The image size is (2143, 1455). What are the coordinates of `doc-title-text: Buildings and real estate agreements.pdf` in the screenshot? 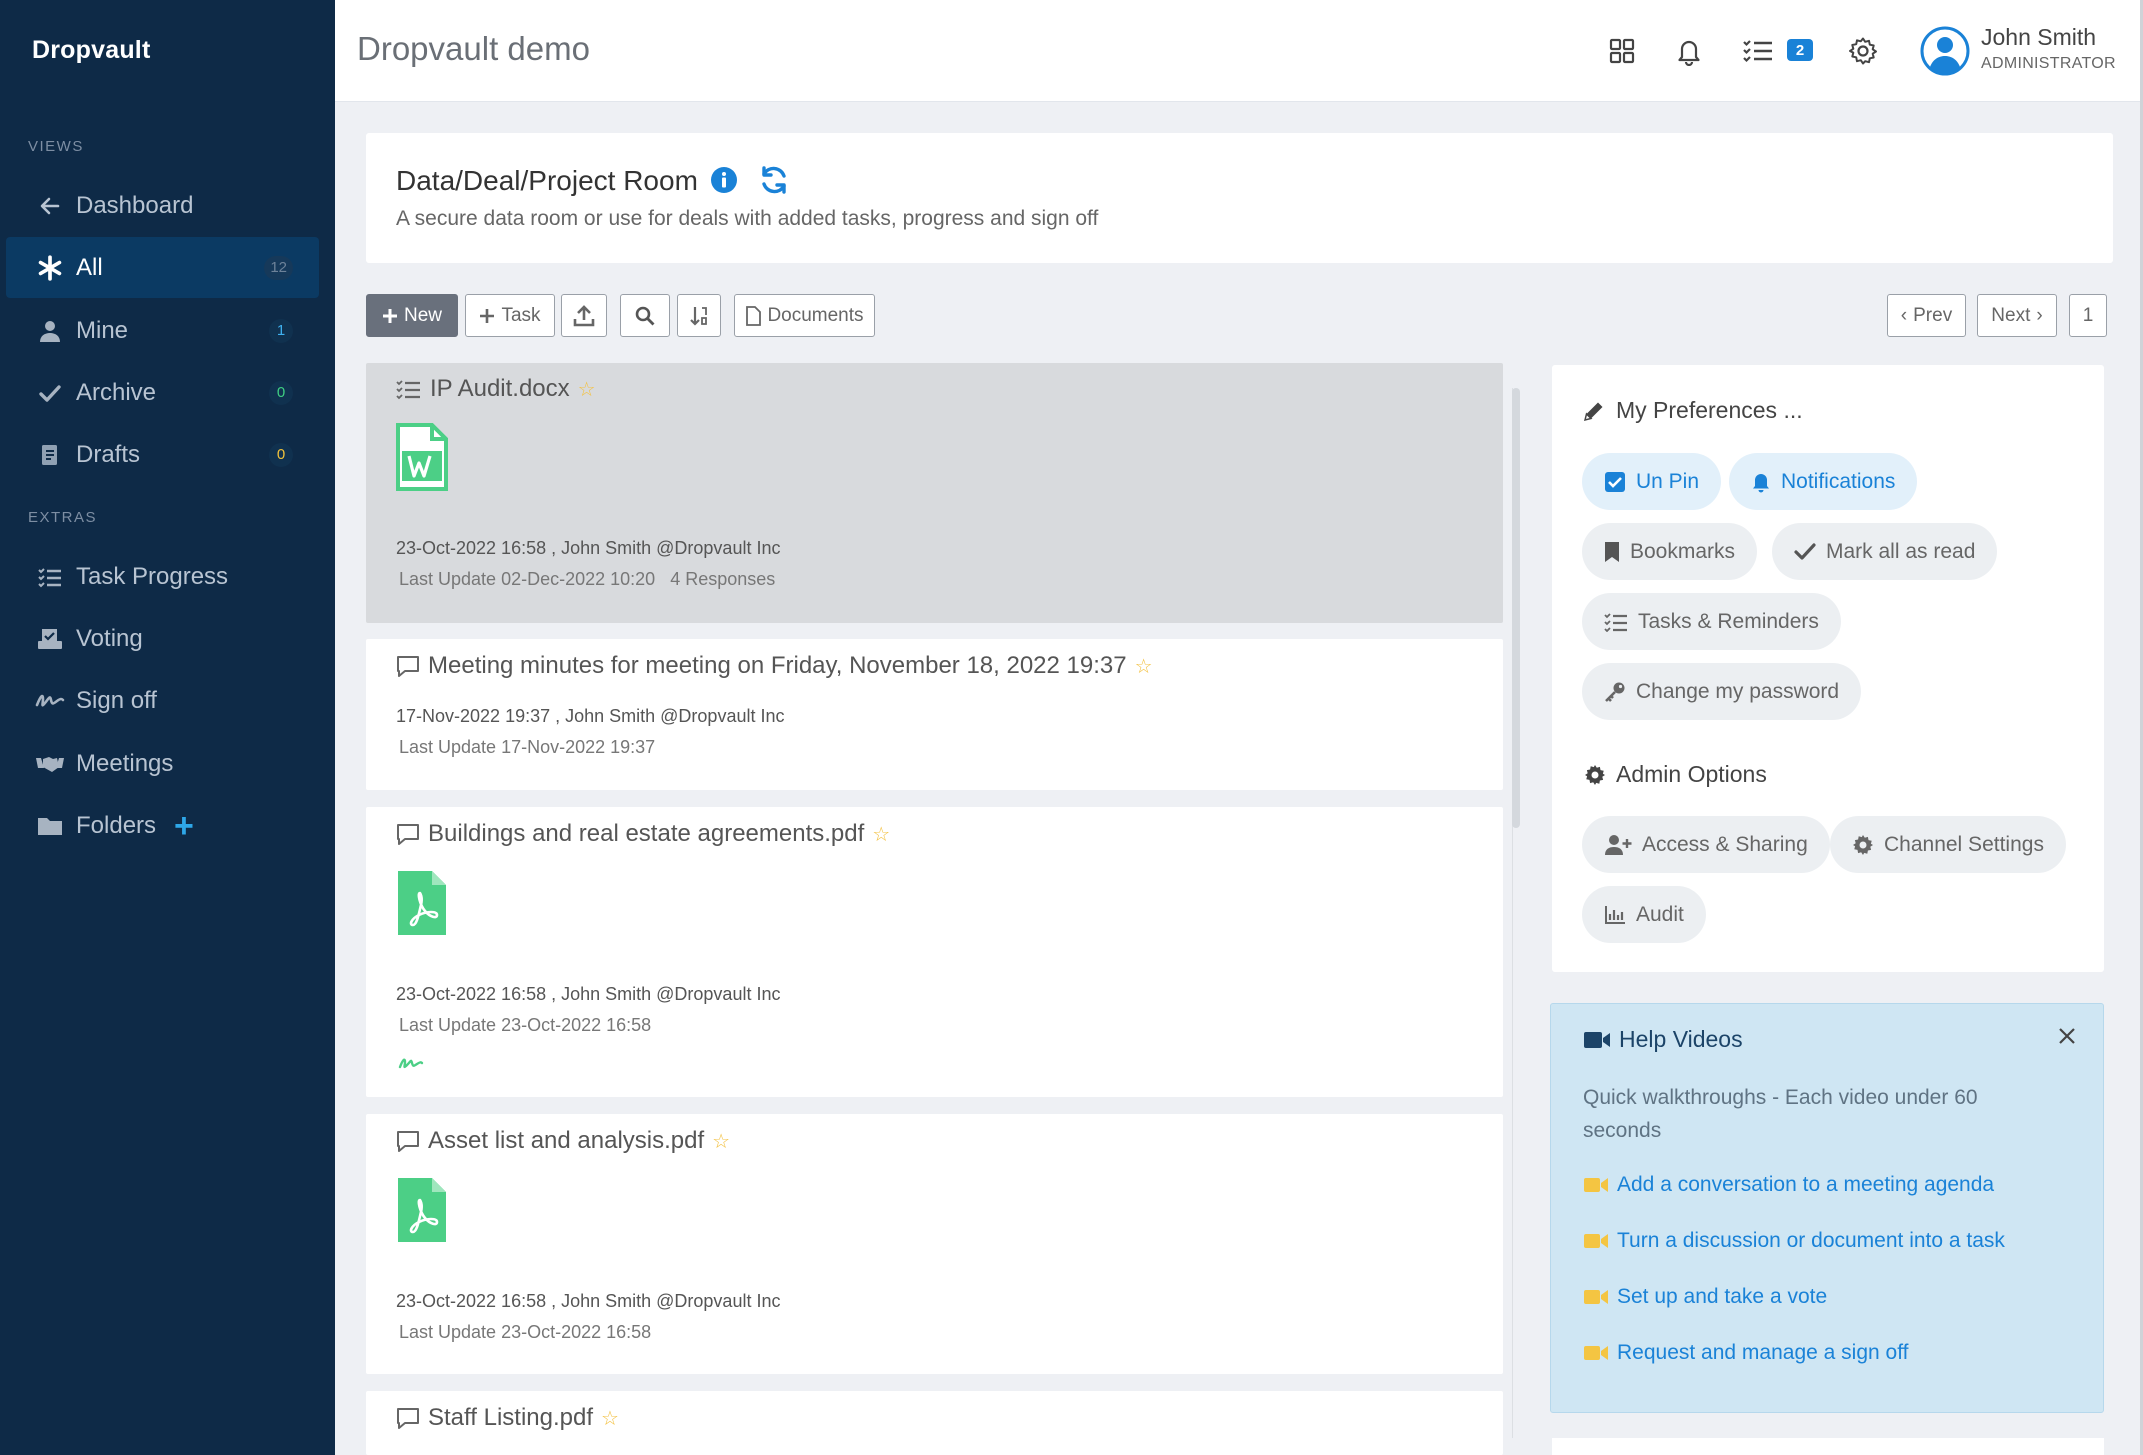 It's located at (646, 833).